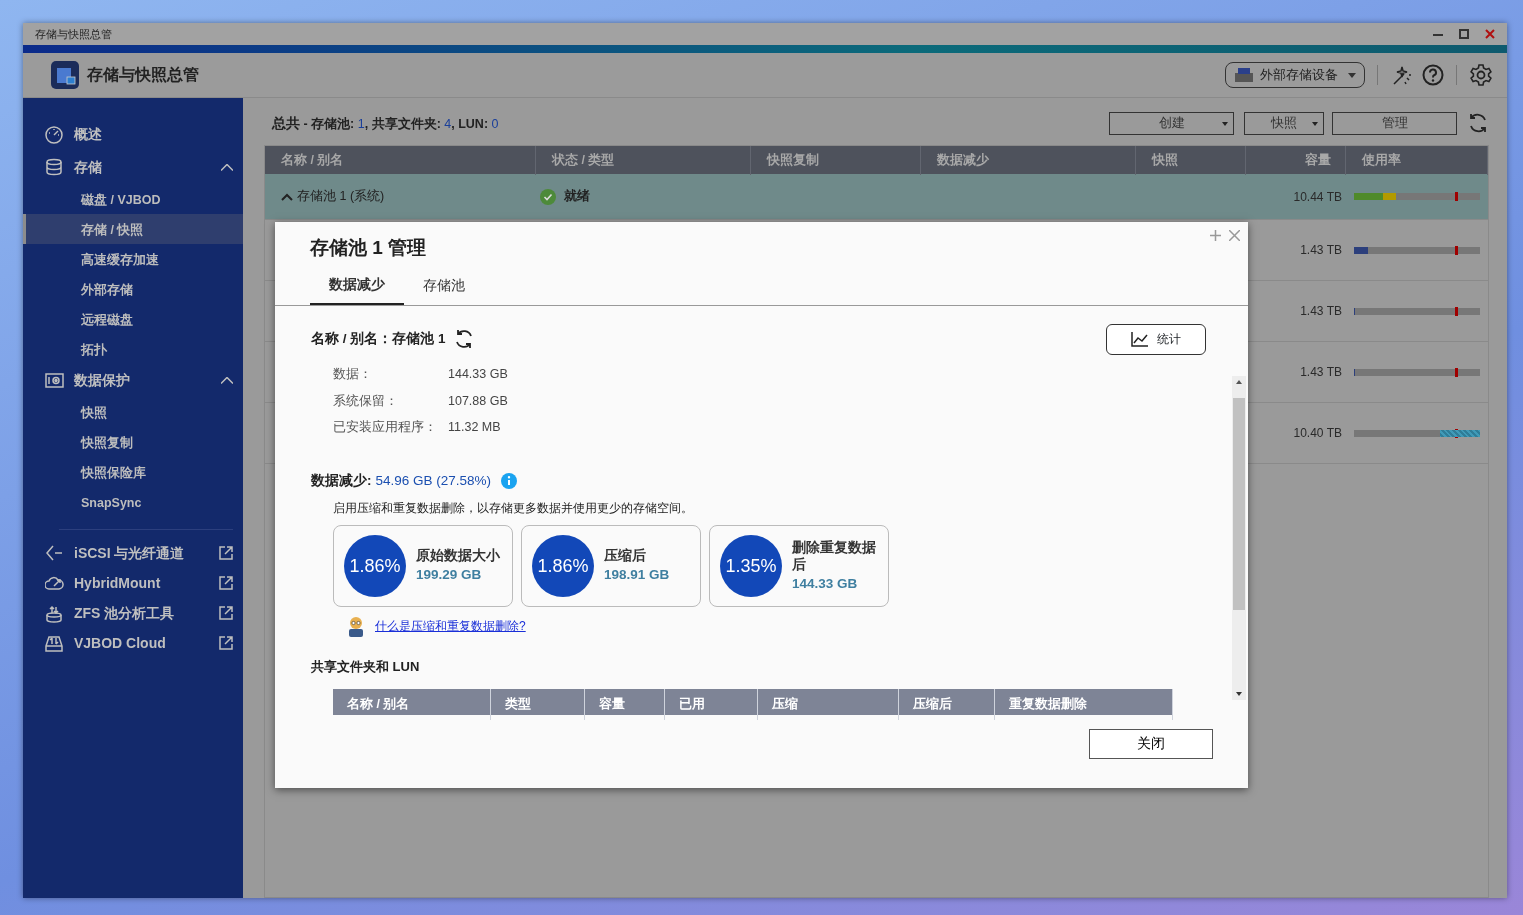 The height and width of the screenshot is (915, 1523). I want to click on sidebar-item: 存储 / 快照, so click(133, 229).